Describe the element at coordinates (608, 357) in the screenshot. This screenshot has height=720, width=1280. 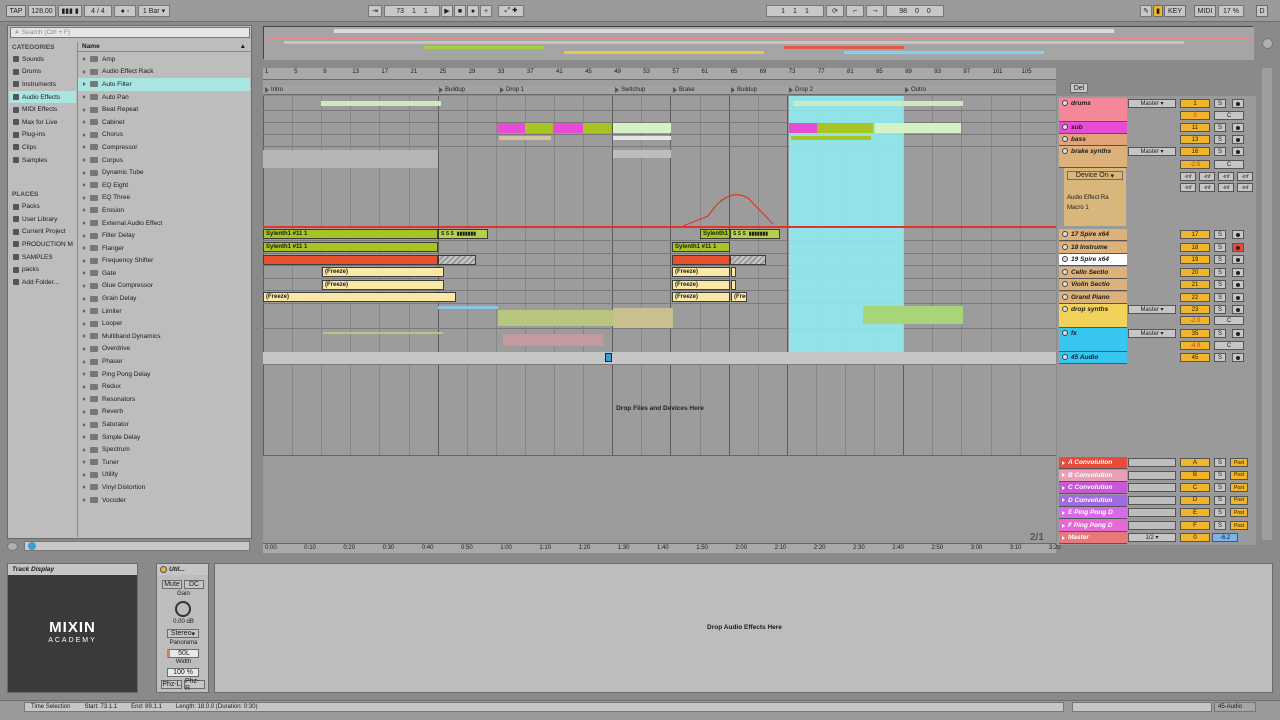
I see `audio-clip-small` at that location.